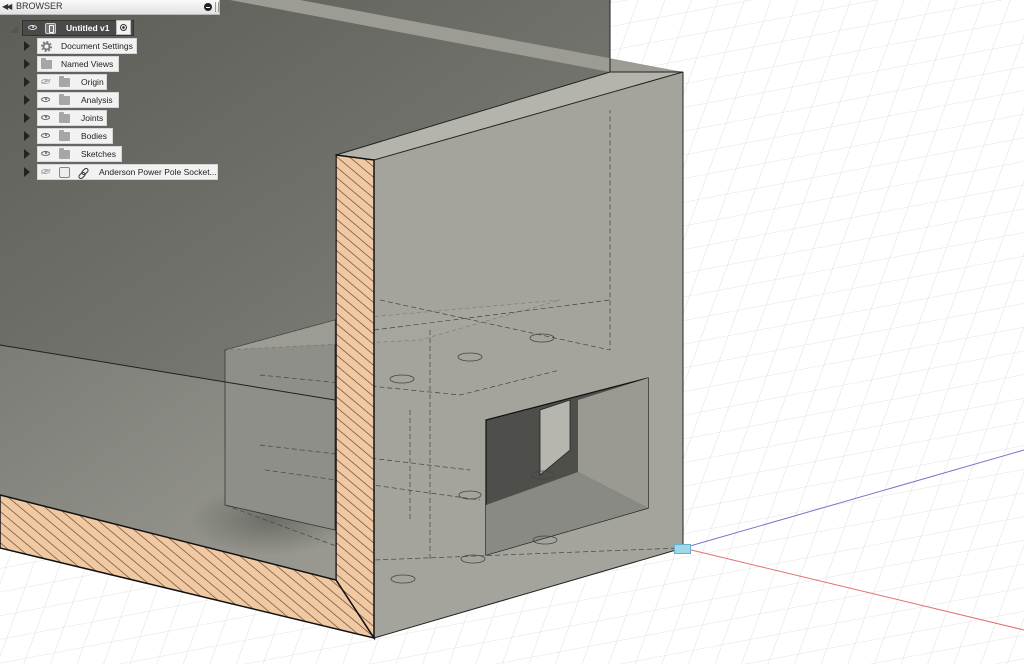  I want to click on resize-grip-icon, so click(217, 7).